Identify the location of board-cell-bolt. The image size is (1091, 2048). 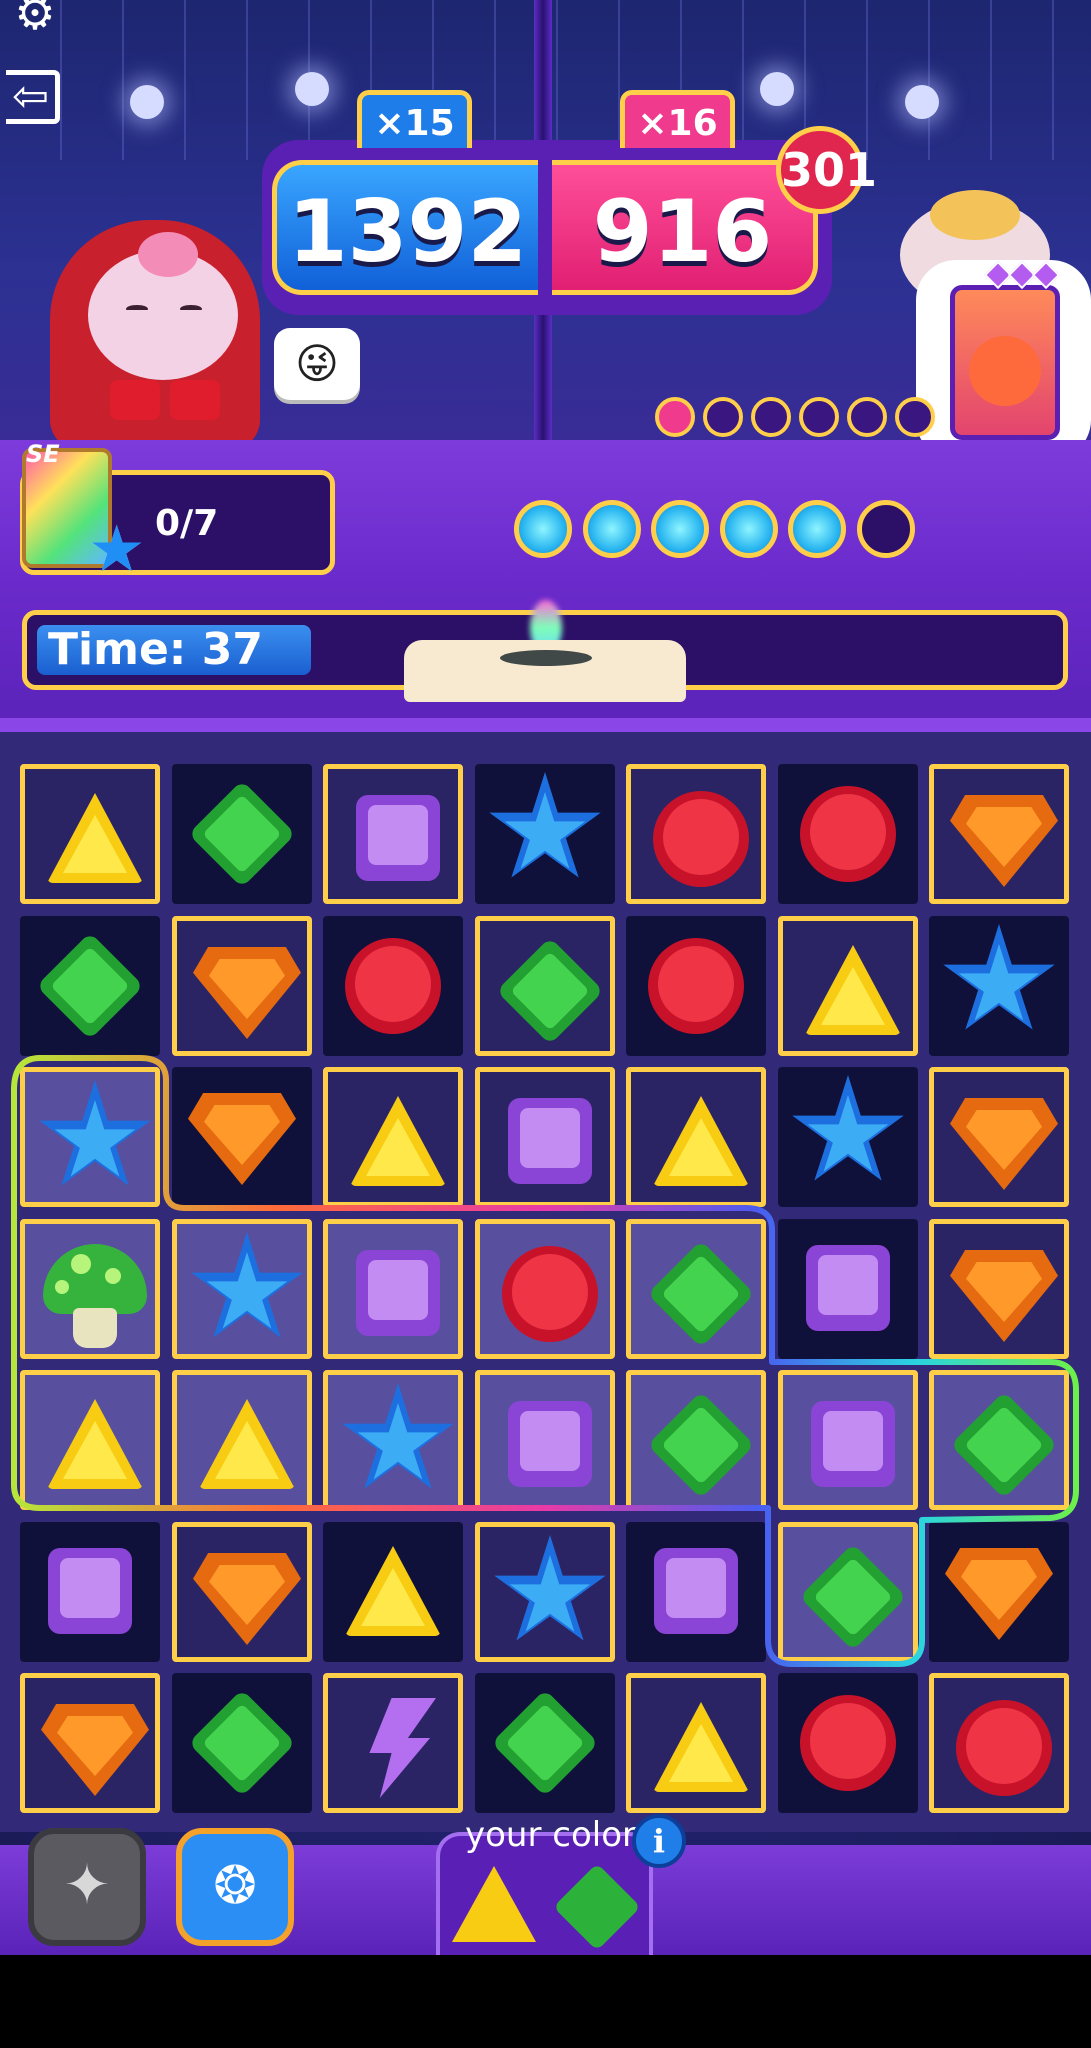
(393, 1743).